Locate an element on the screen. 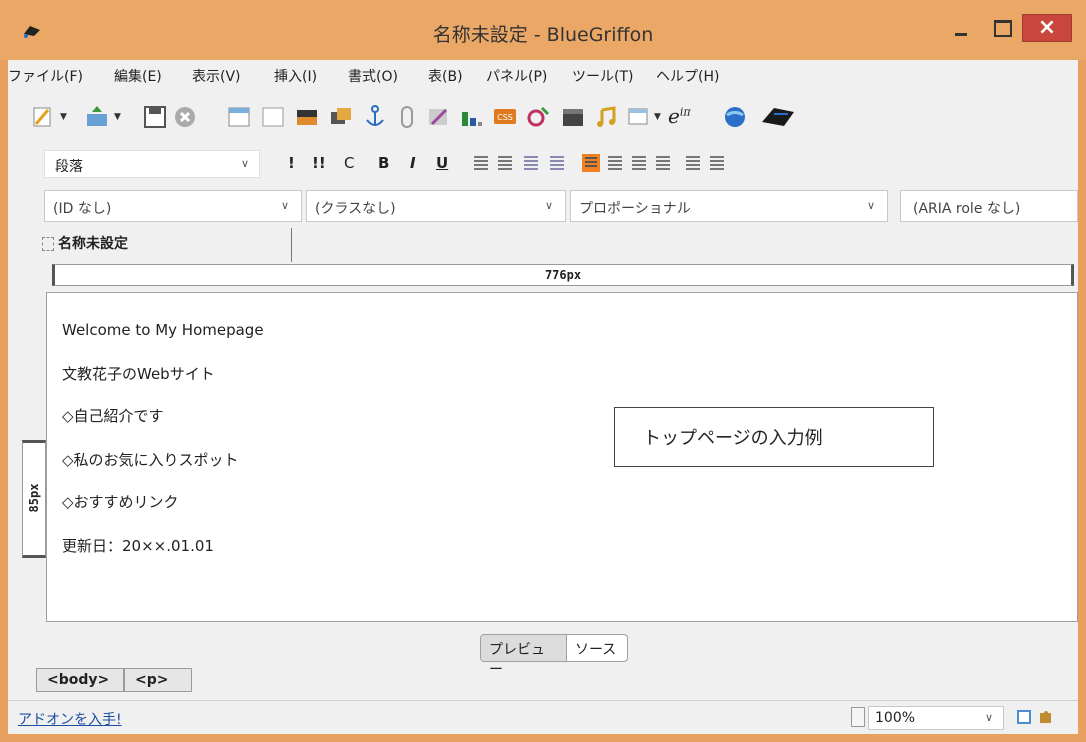 Image resolution: width=1086 pixels, height=742 pixels. emphasis-button: ! is located at coordinates (291, 163).